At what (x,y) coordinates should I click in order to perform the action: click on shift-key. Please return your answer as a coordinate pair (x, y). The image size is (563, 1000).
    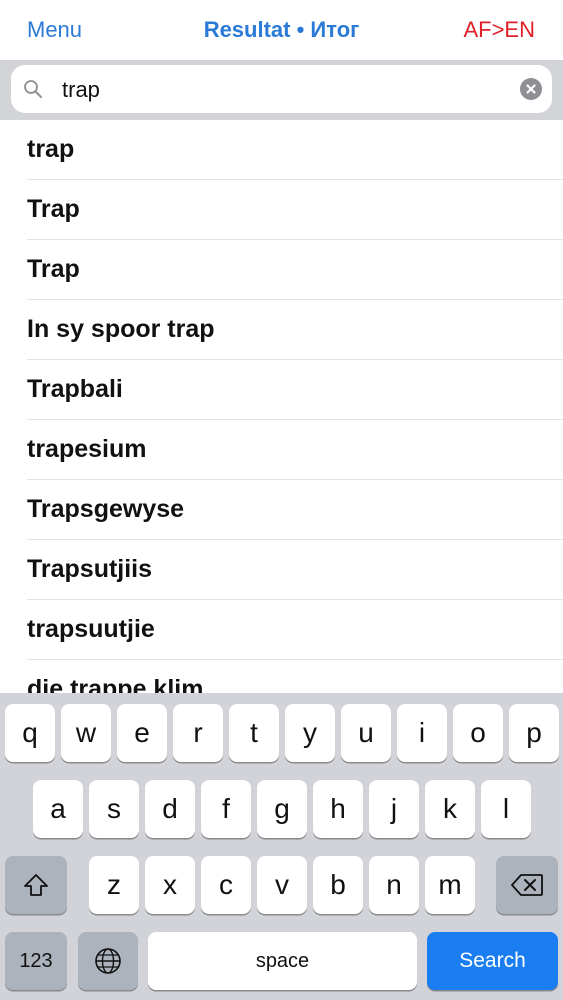
    Looking at the image, I should click on (36, 885).